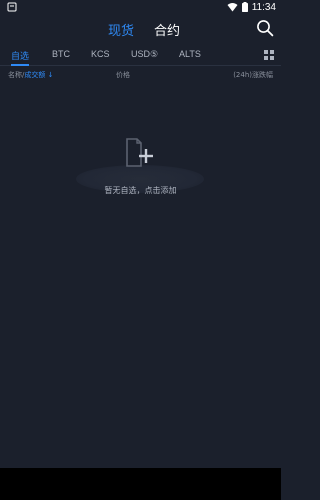 The image size is (320, 500). What do you see at coordinates (20, 65) in the screenshot?
I see `active-tab-indicator` at bounding box center [20, 65].